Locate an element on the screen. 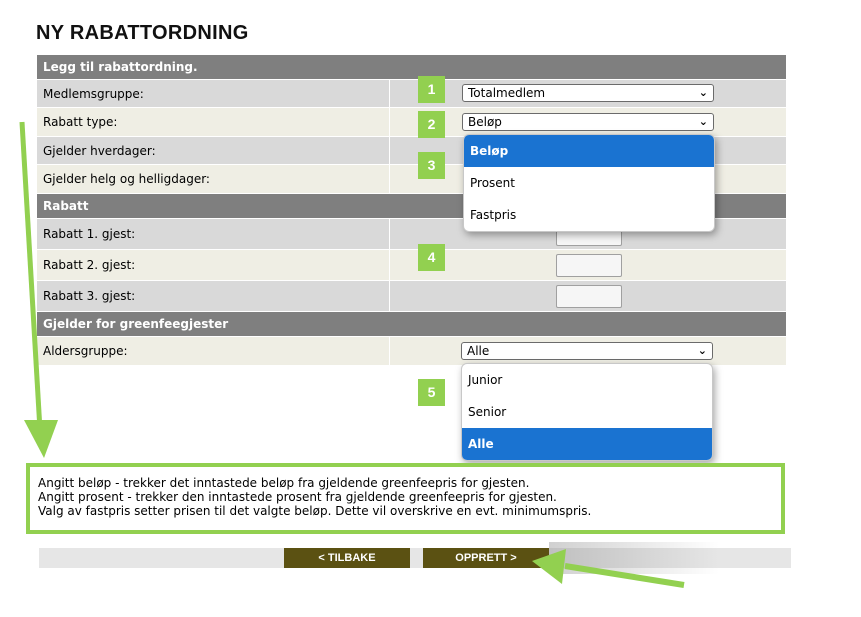  weekends-label: Gjelder helg og helligdager: is located at coordinates (213, 179).